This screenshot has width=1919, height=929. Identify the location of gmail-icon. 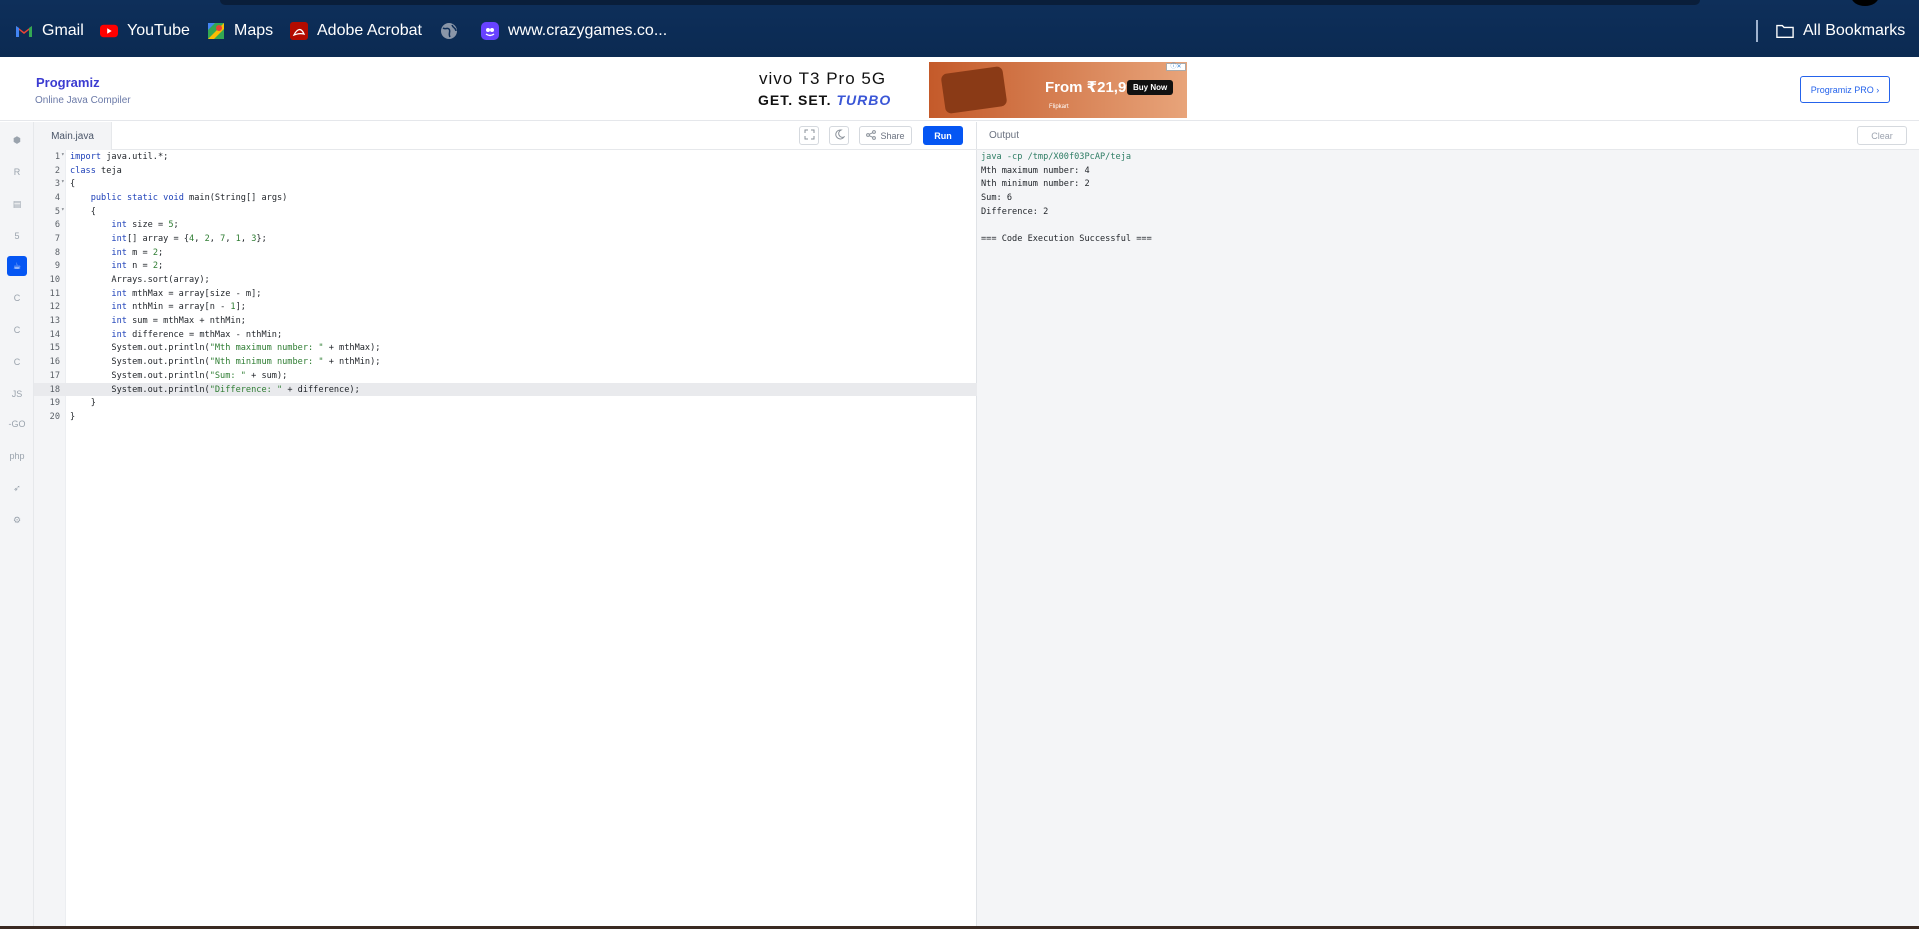
(24, 31).